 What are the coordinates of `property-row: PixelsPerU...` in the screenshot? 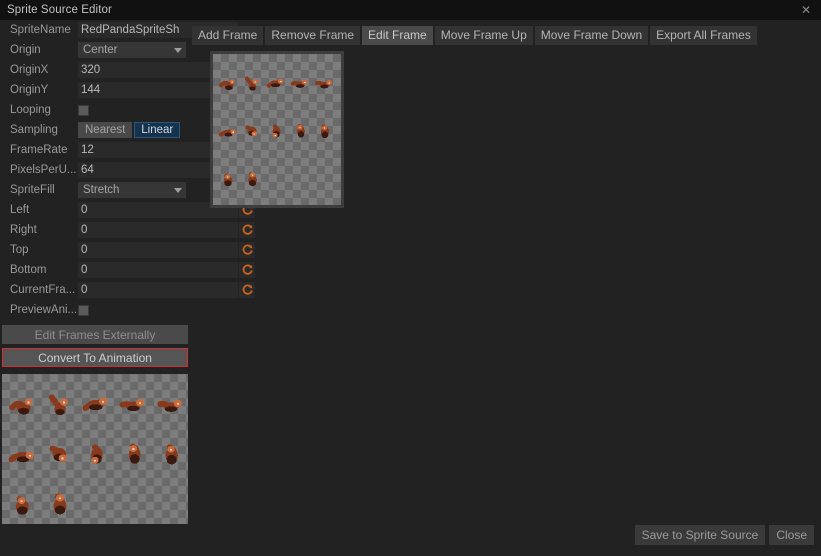 It's located at (127, 170).